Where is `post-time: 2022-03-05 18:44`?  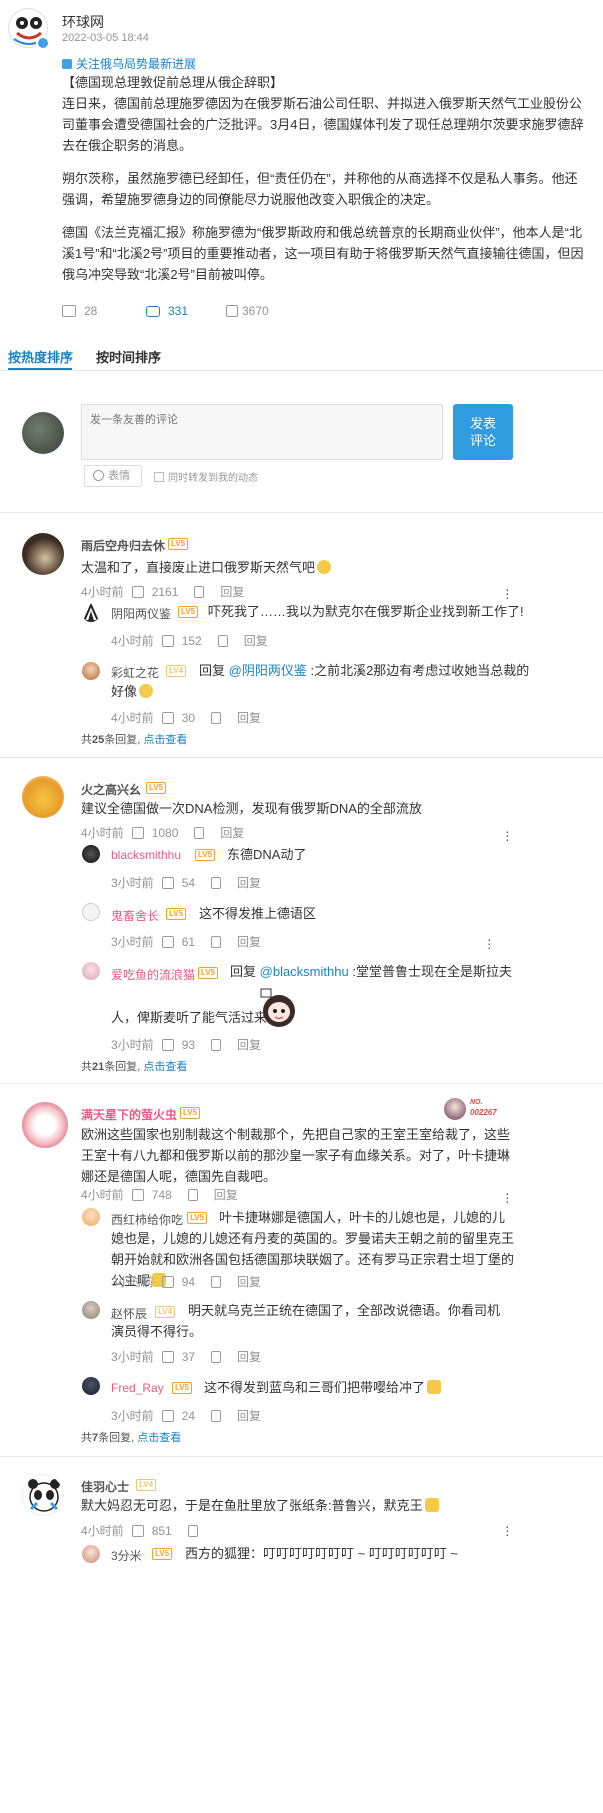
post-time: 2022-03-05 18:44 is located at coordinates (105, 38).